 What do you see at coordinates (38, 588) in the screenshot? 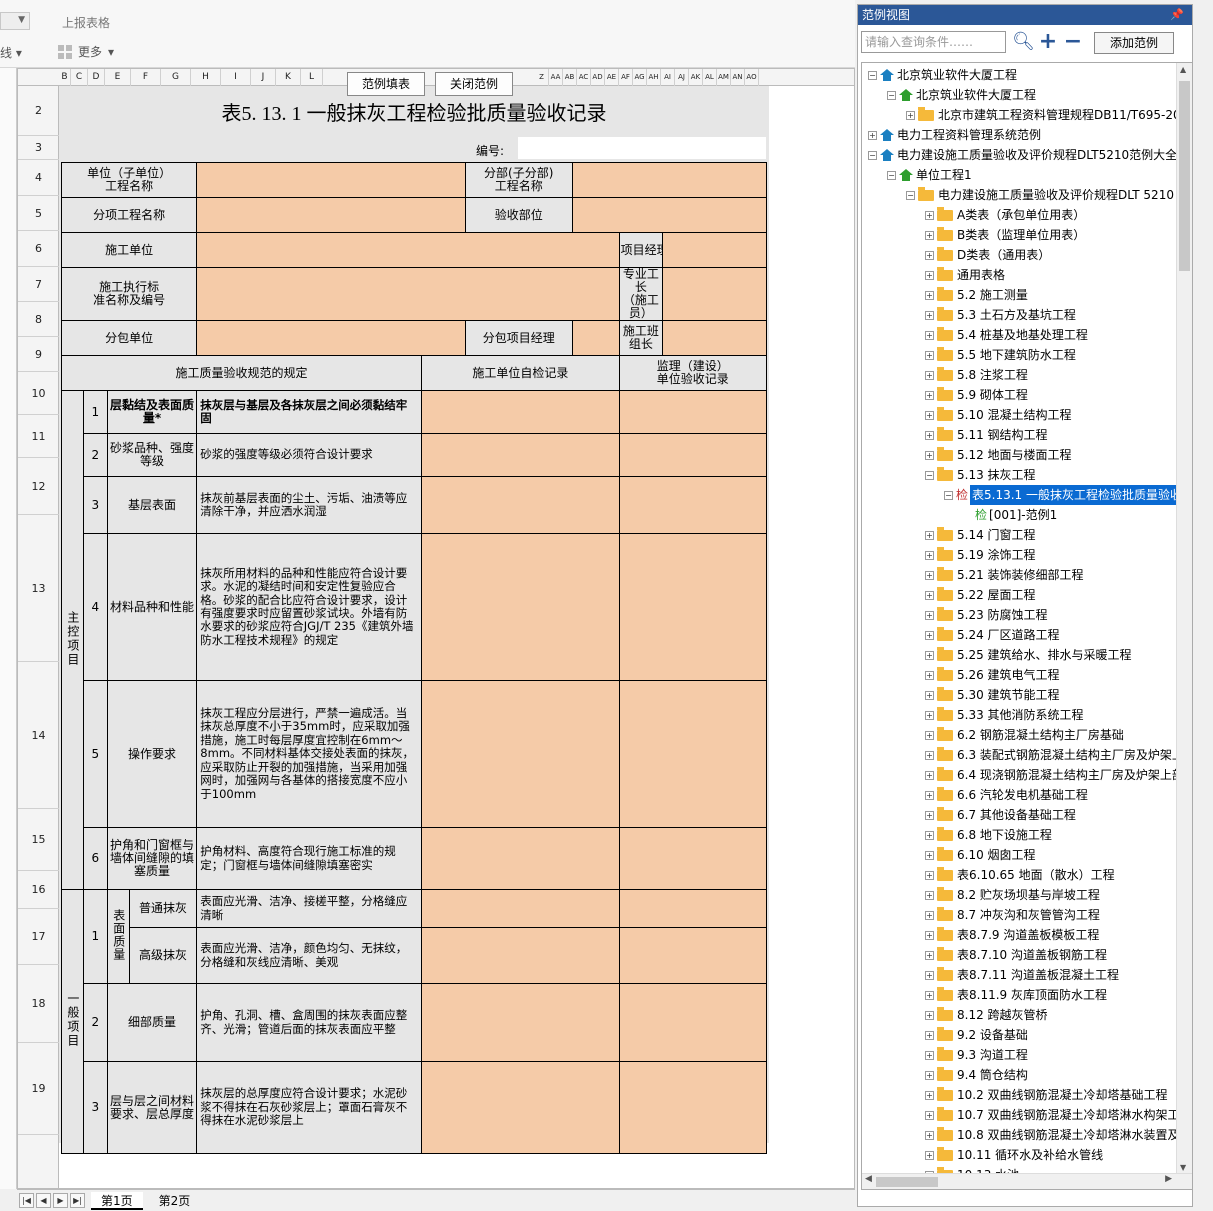
I see `row-number: 13` at bounding box center [38, 588].